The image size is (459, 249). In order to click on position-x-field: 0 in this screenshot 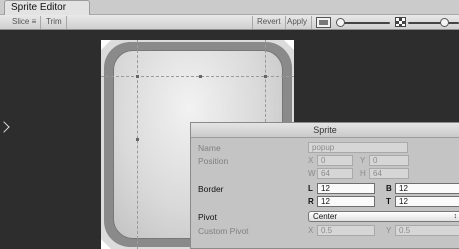, I will do `click(335, 160)`.